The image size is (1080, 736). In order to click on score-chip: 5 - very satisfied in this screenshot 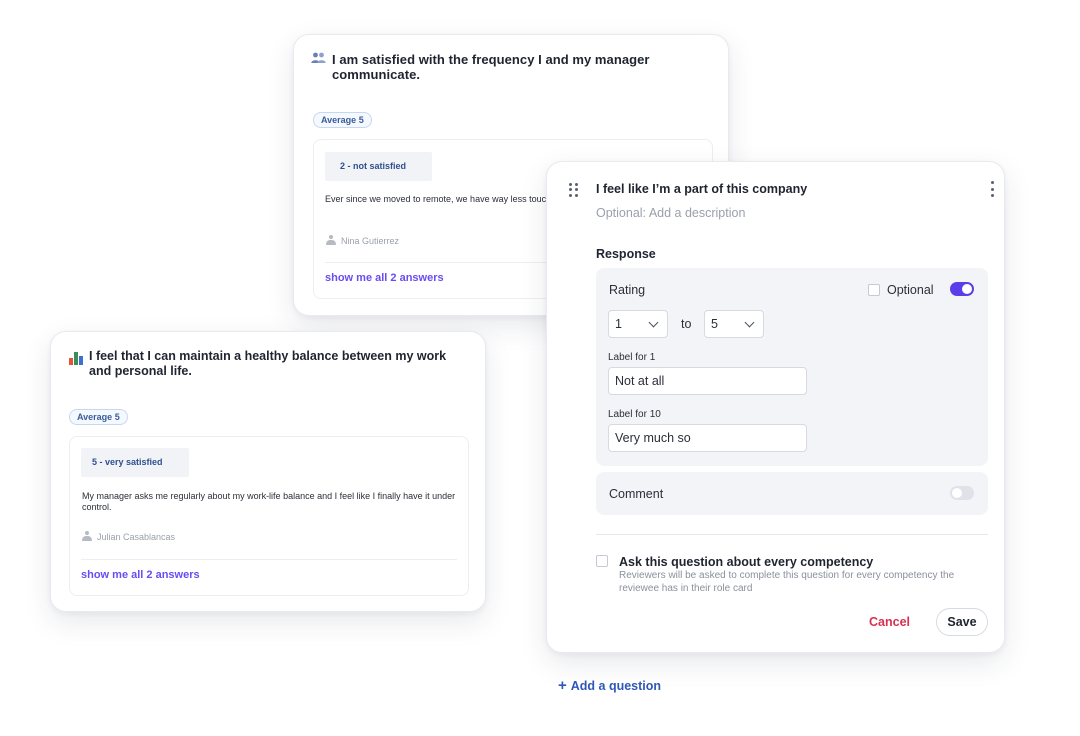, I will do `click(135, 462)`.